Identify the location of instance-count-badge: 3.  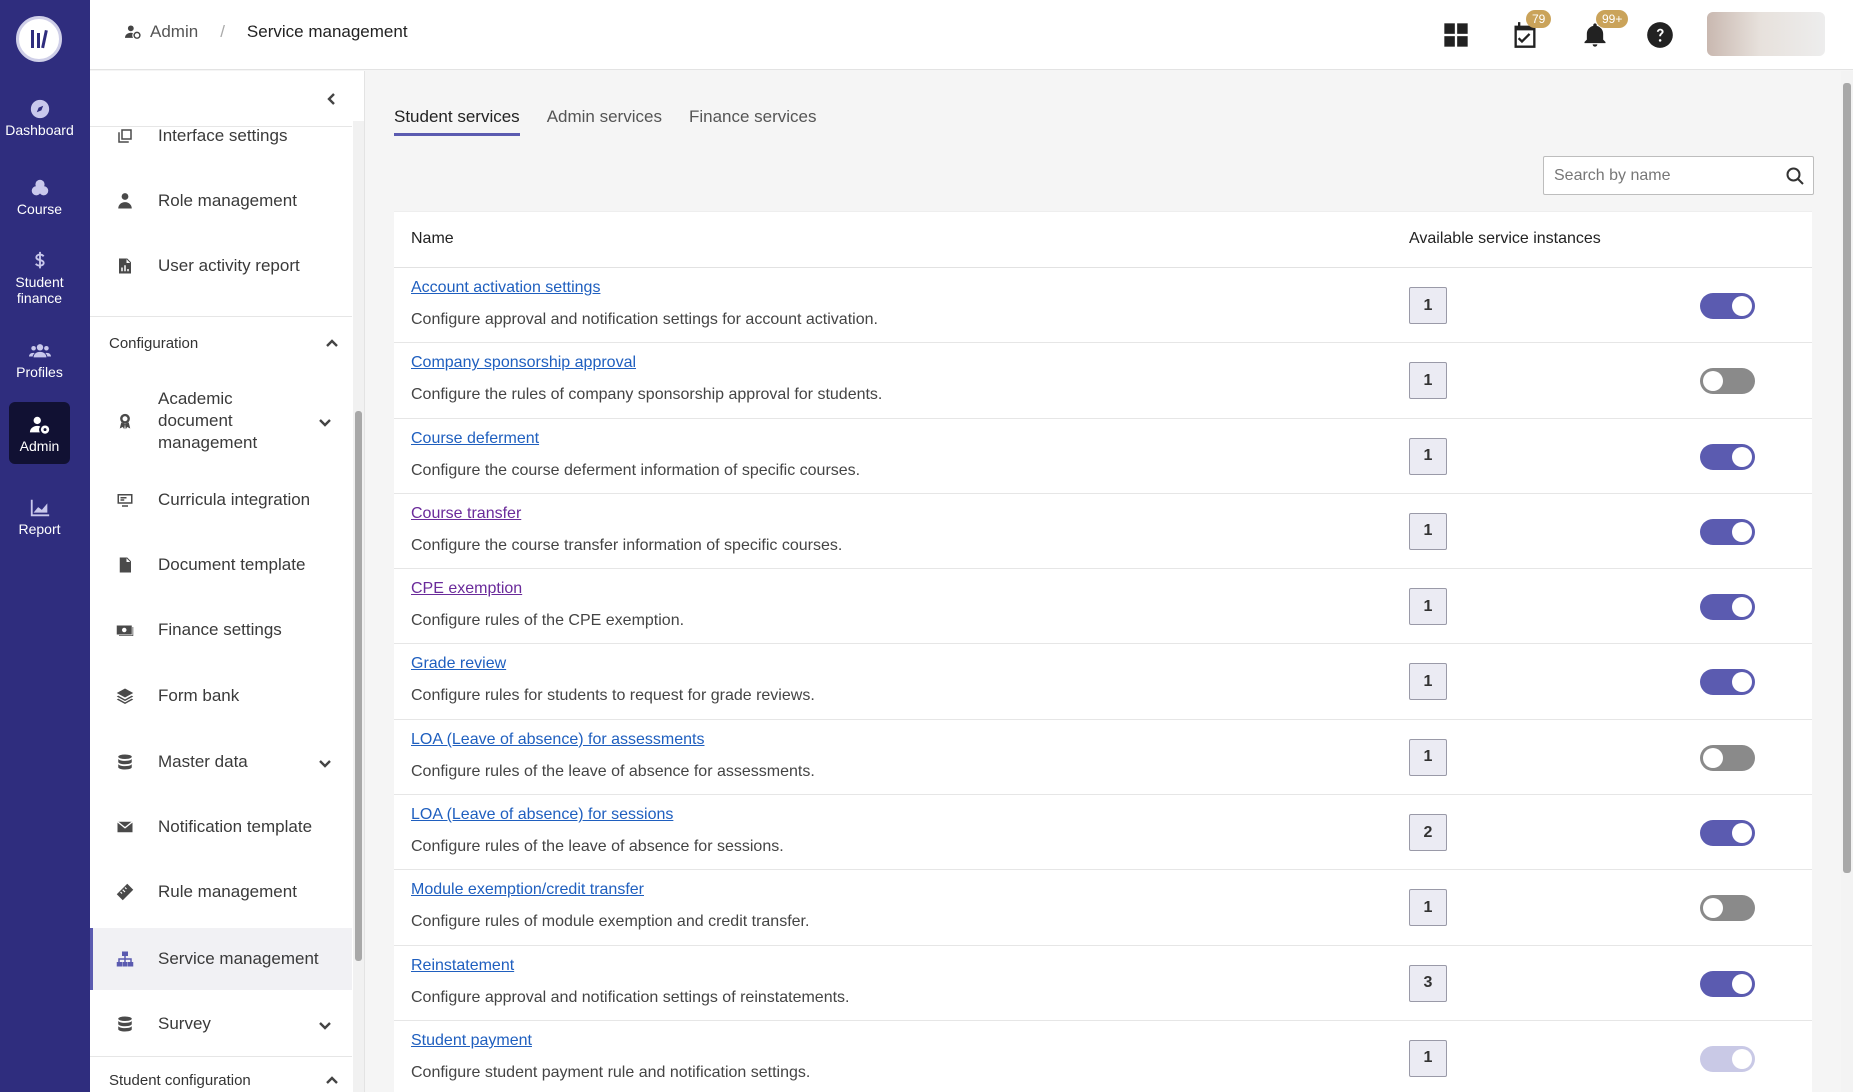
(1428, 983).